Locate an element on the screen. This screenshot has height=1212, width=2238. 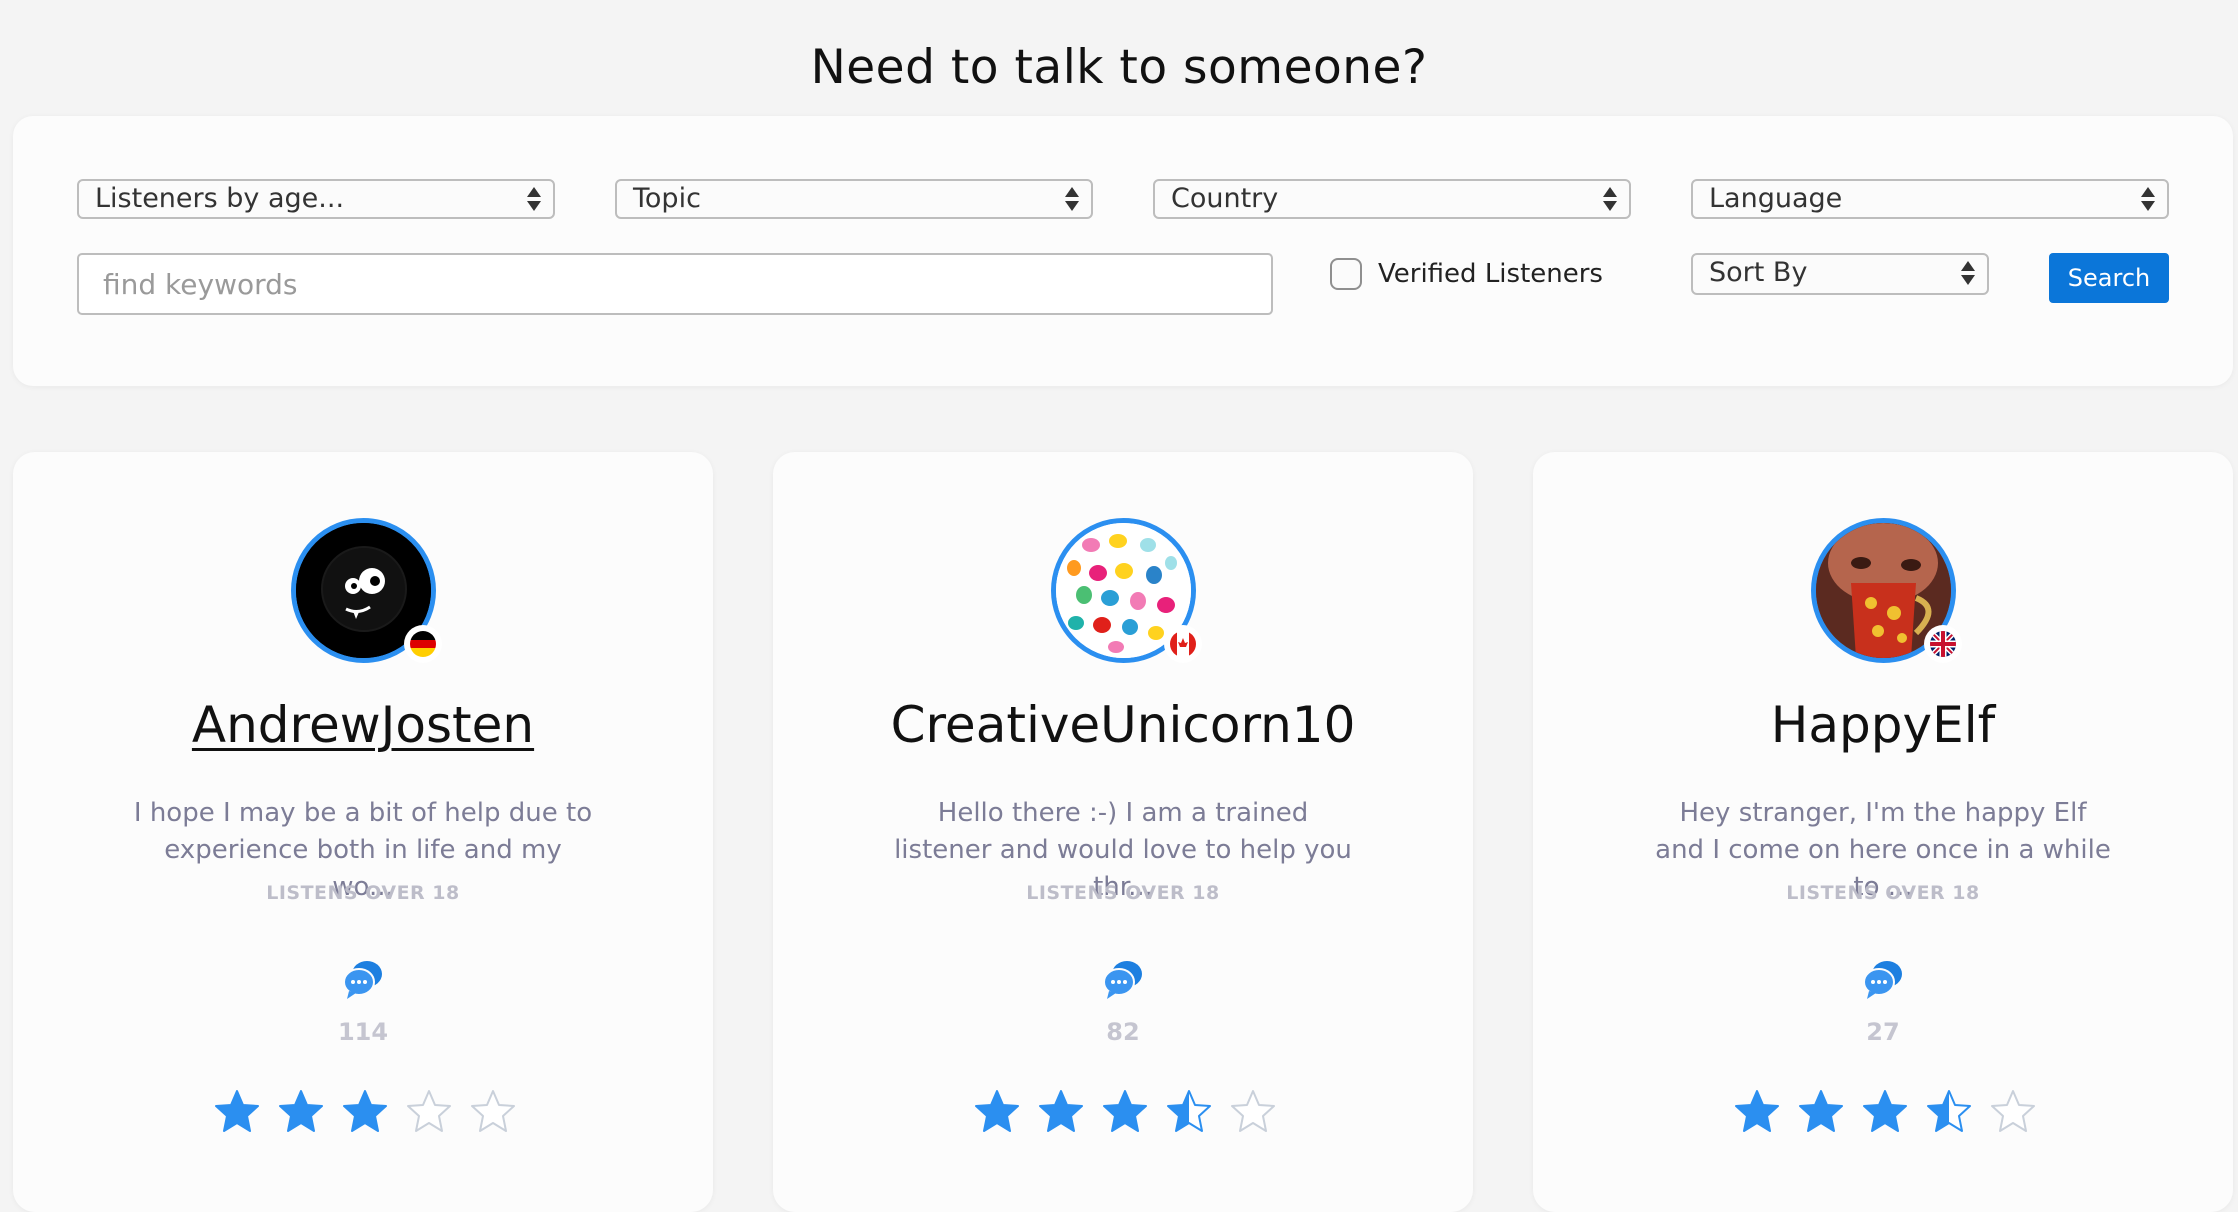
verified-listeners-label: Verified Listeners is located at coordinates (1490, 274).